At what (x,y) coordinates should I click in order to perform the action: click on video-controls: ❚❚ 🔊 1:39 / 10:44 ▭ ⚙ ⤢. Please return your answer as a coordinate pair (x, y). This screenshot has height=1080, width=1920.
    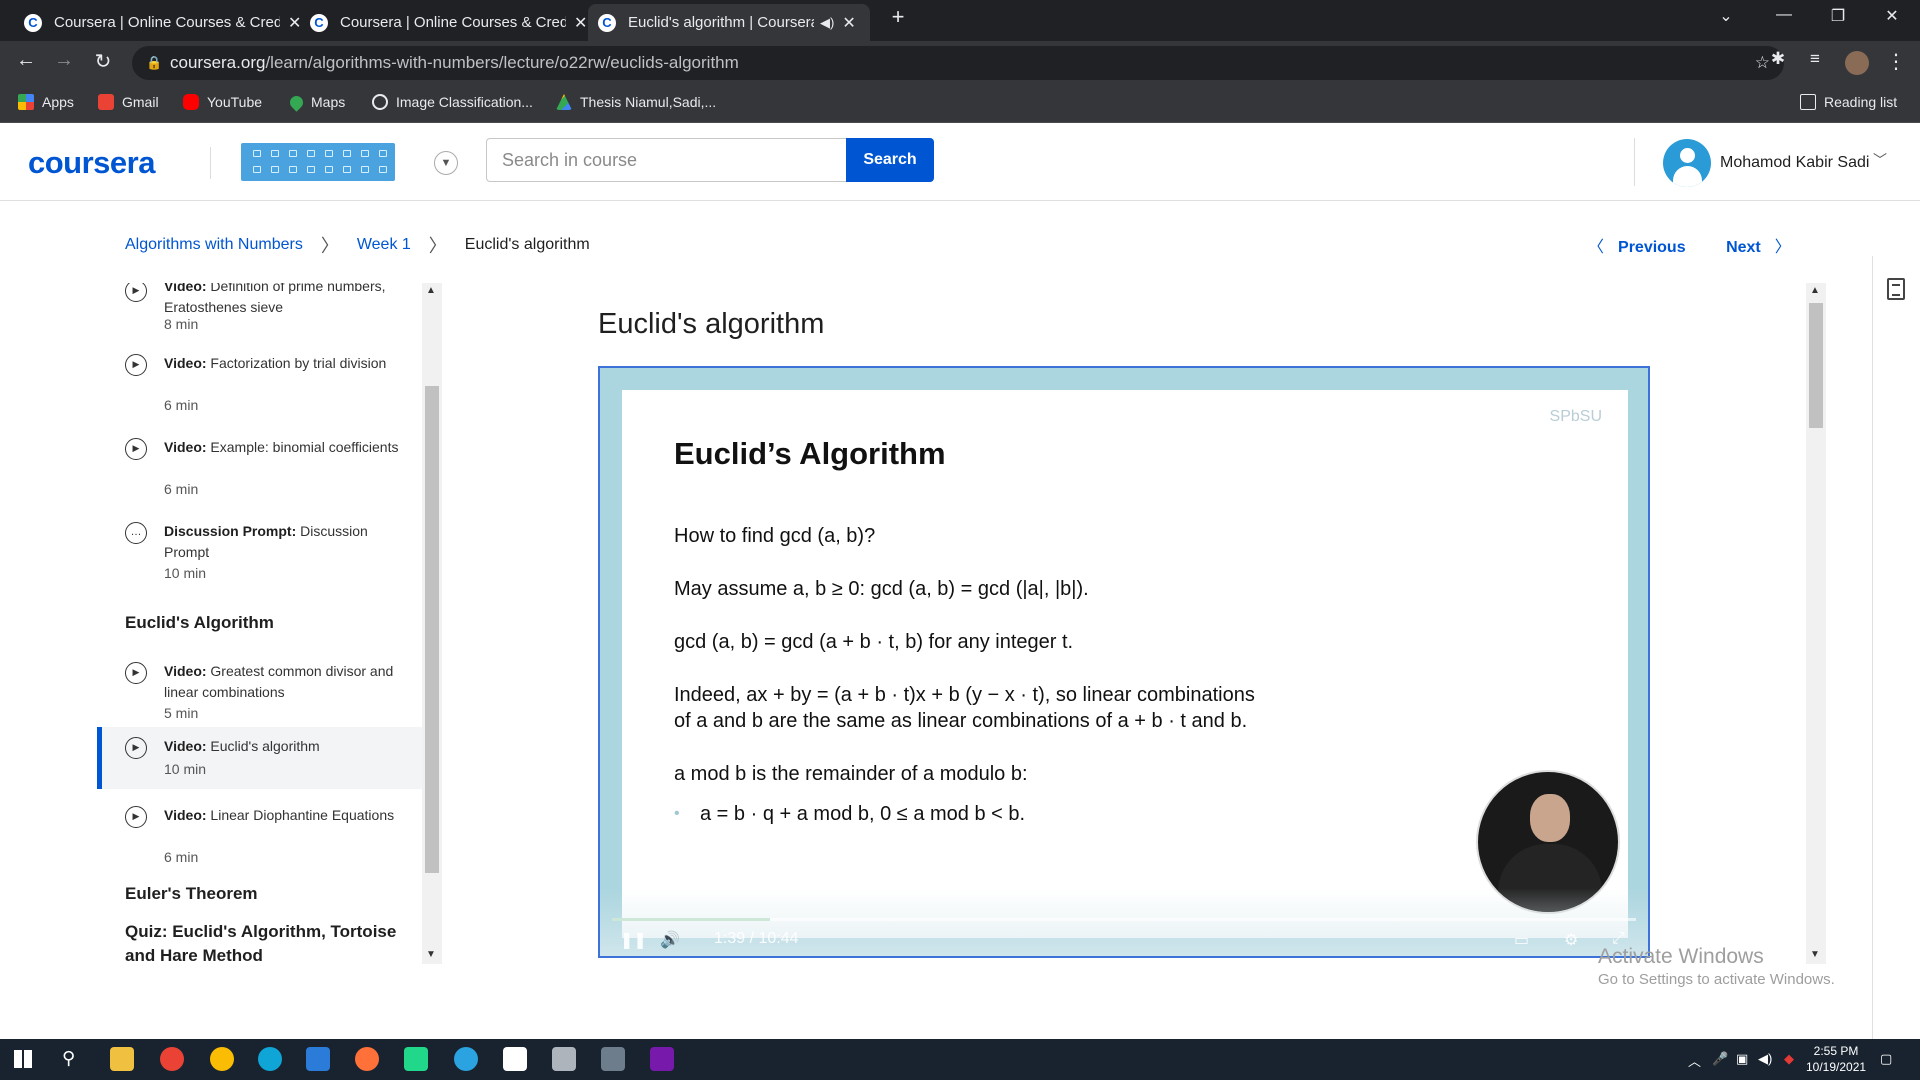
    Looking at the image, I should click on (1124, 922).